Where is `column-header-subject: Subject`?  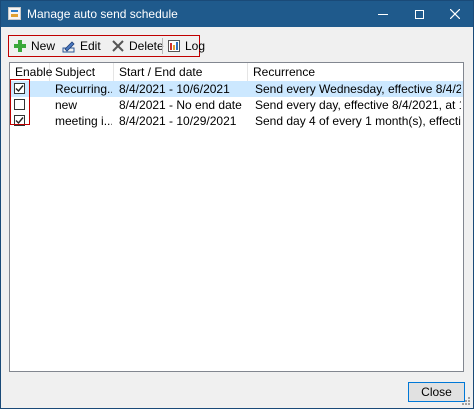
column-header-subject: Subject is located at coordinates (82, 72).